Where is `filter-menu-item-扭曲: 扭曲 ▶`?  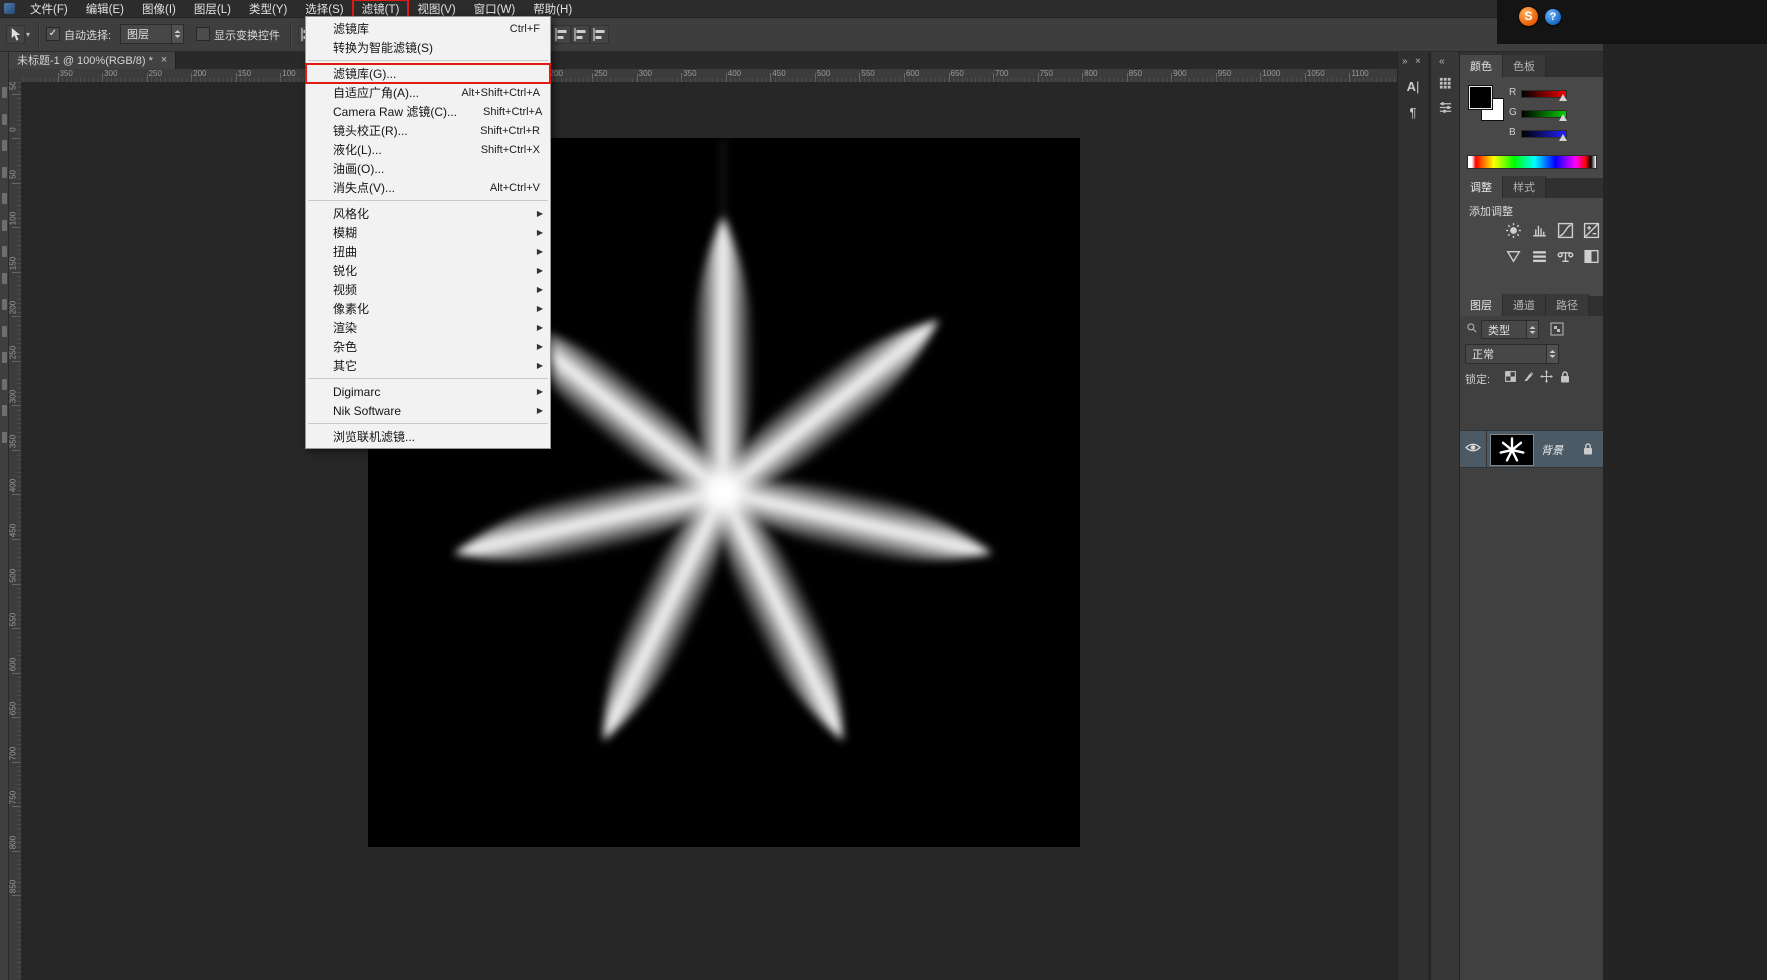 filter-menu-item-扭曲: 扭曲 ▶ is located at coordinates (428, 251).